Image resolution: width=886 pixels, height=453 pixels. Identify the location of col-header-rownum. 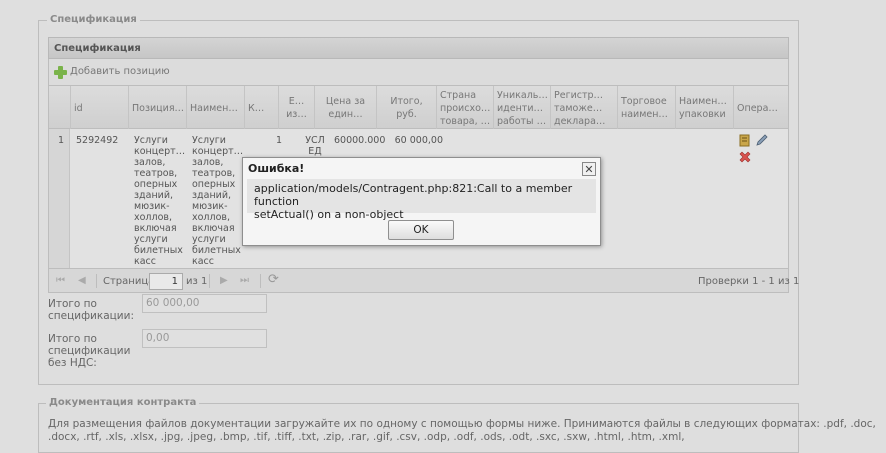
(60, 108).